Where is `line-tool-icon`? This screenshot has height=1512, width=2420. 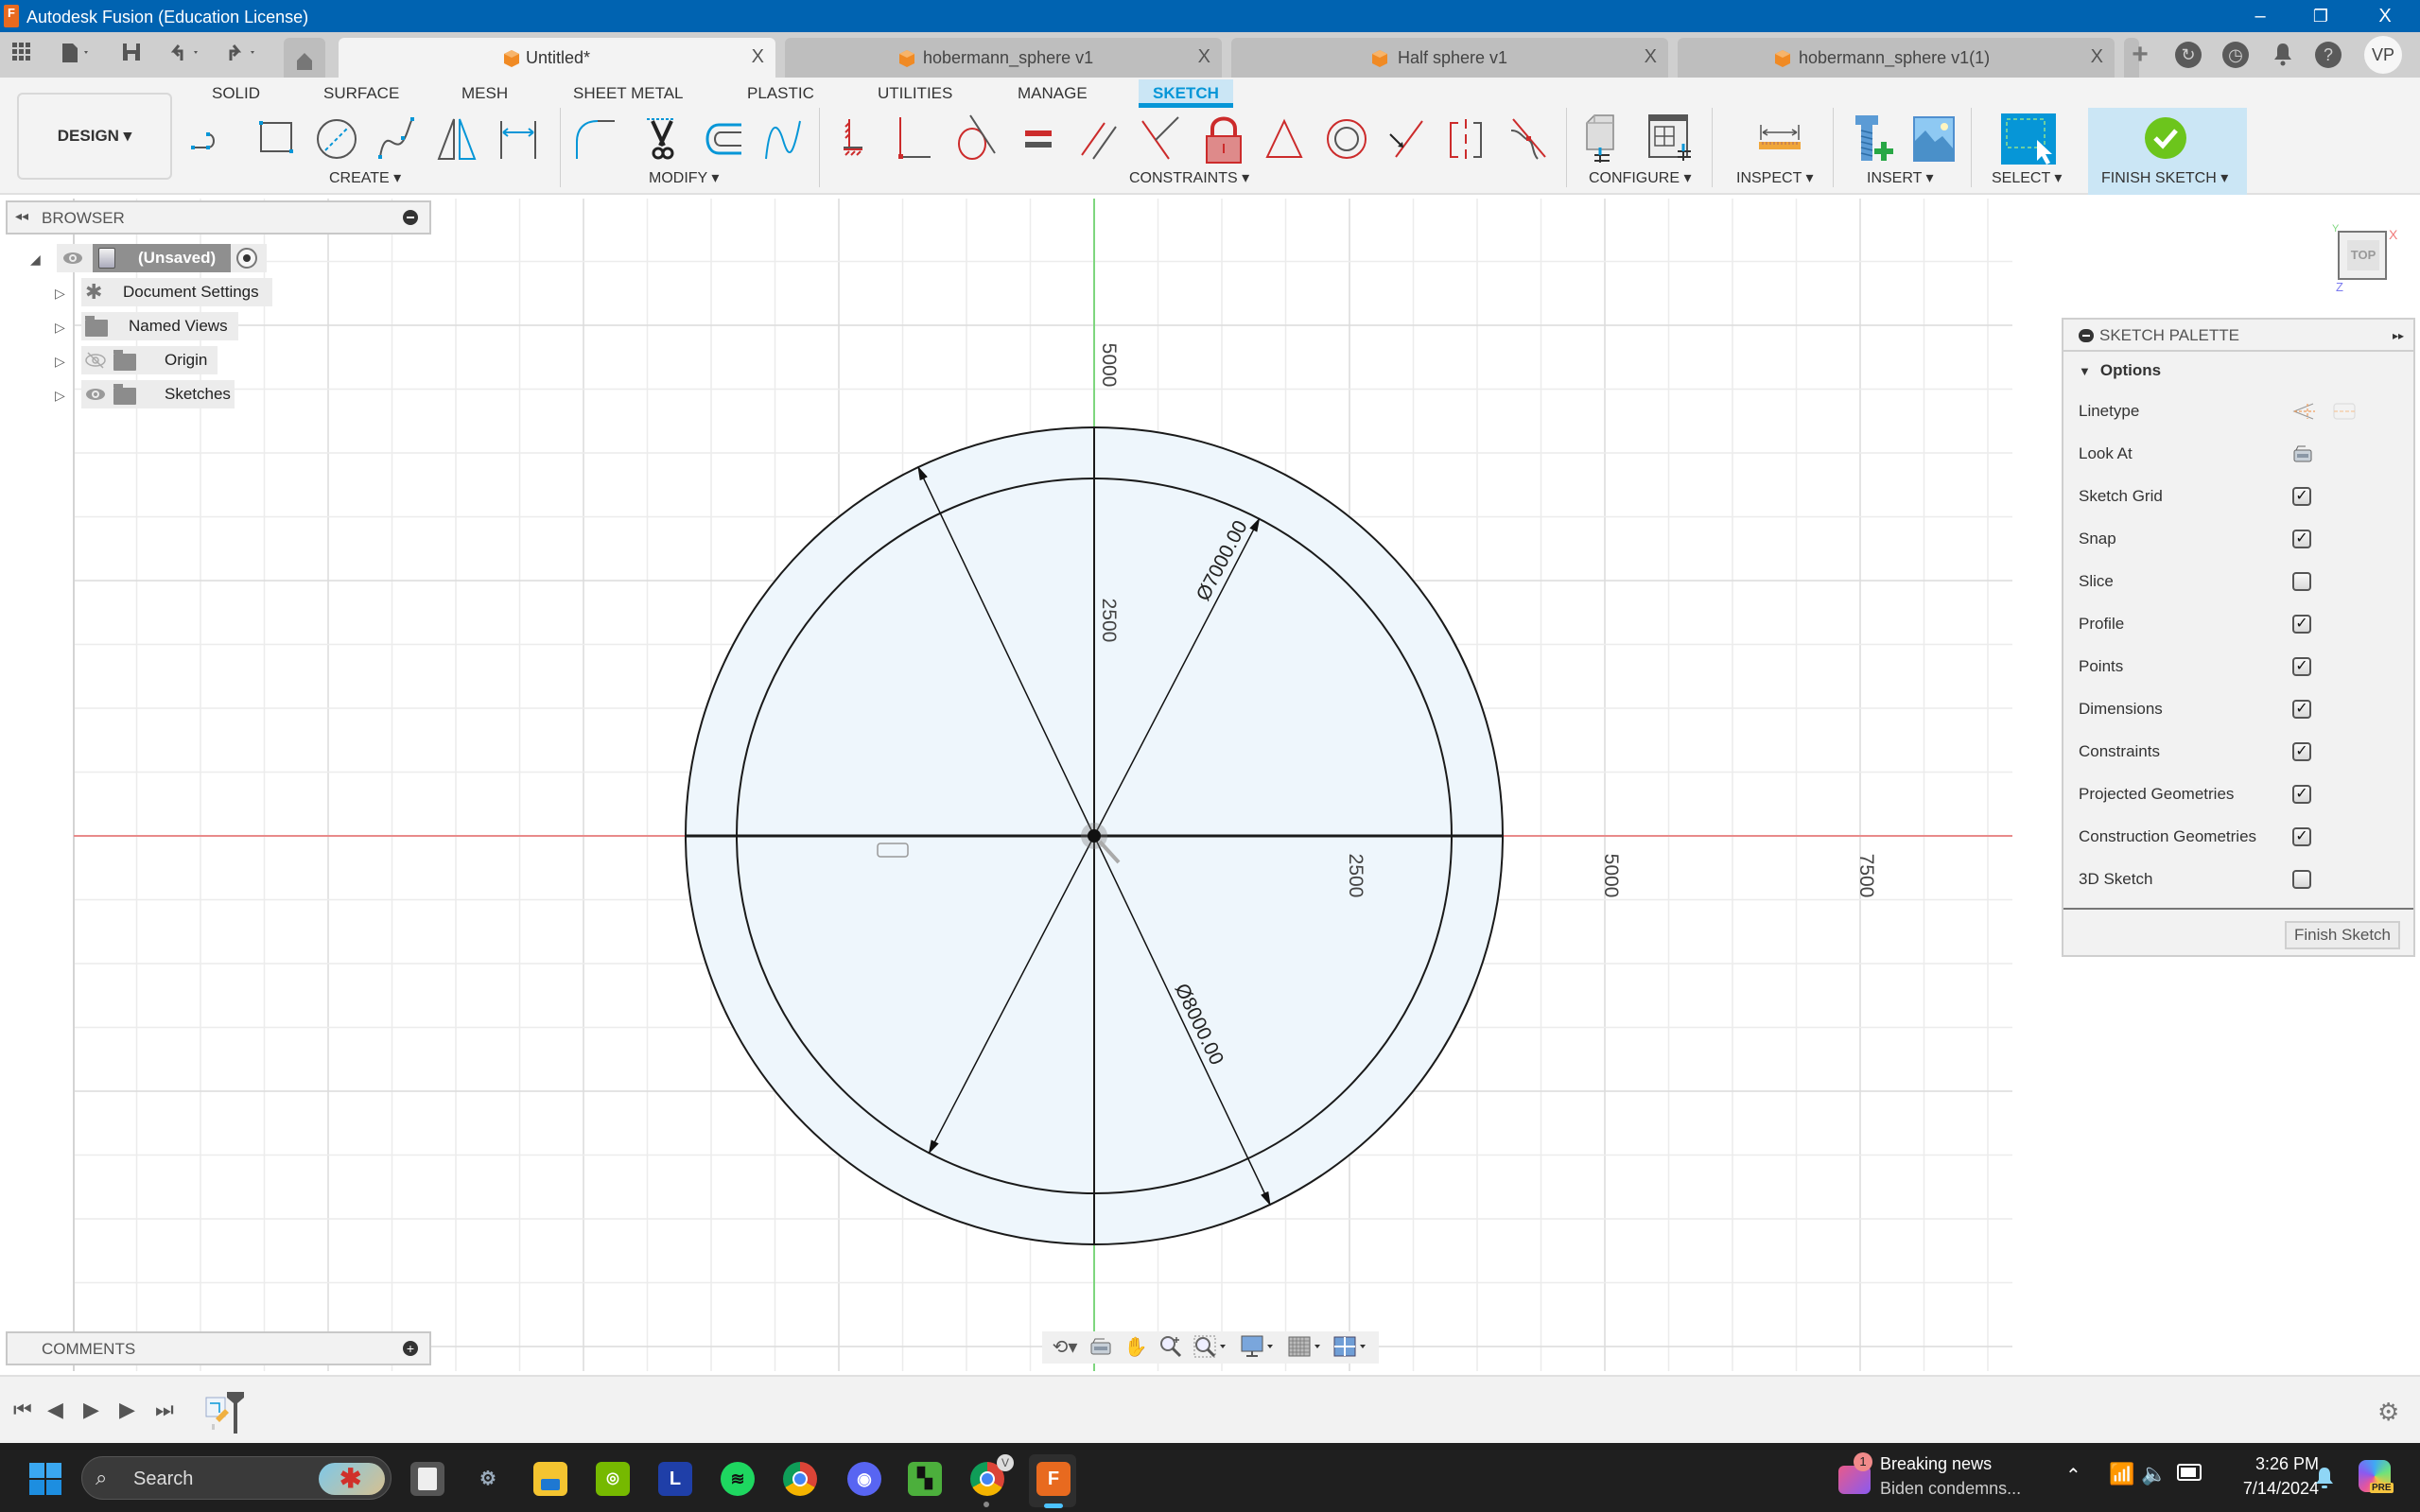
line-tool-icon is located at coordinates (212, 139).